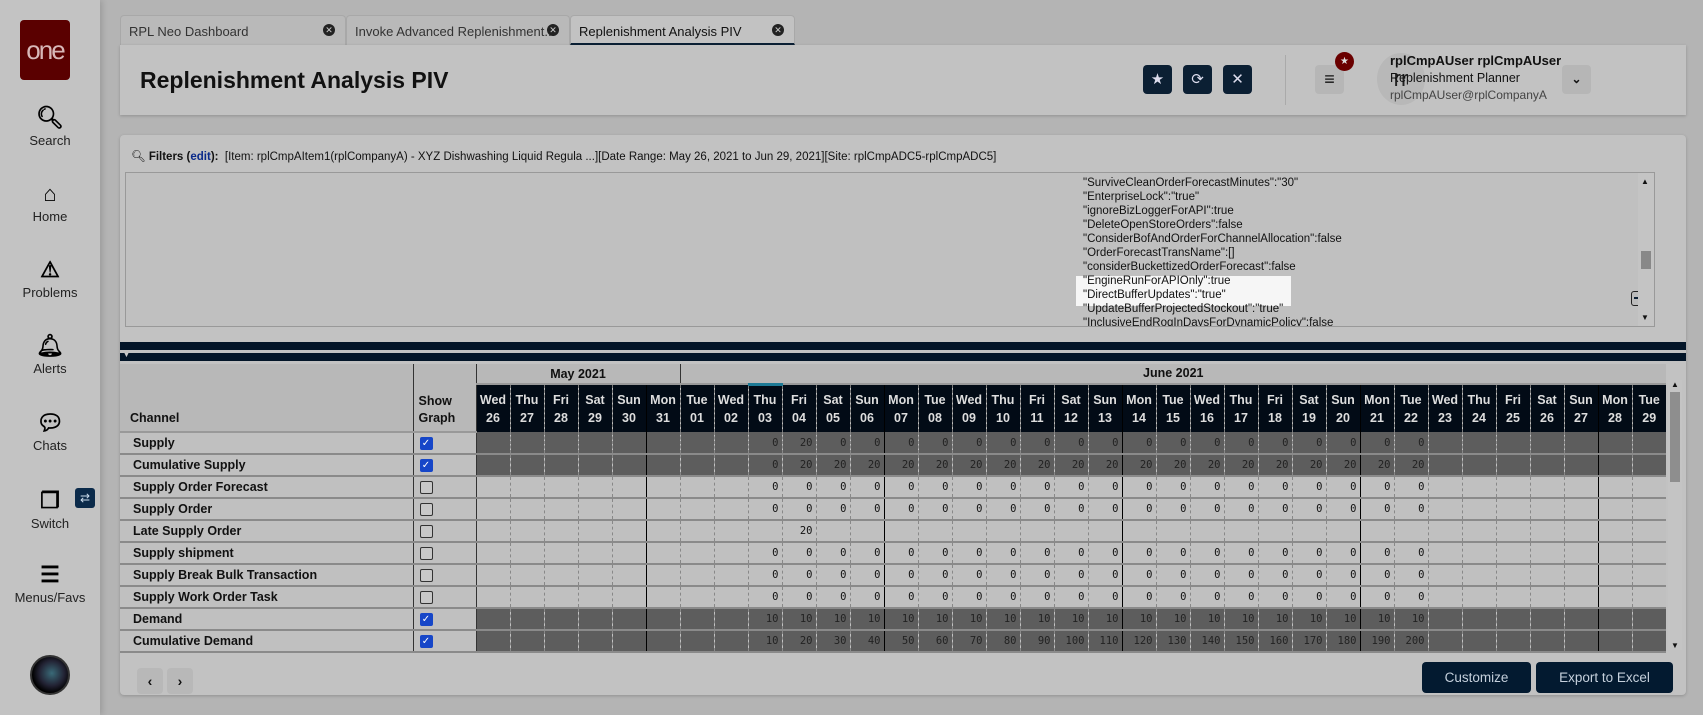  What do you see at coordinates (50, 431) in the screenshot?
I see `sidebar-item-chats: 💬︎ Chats` at bounding box center [50, 431].